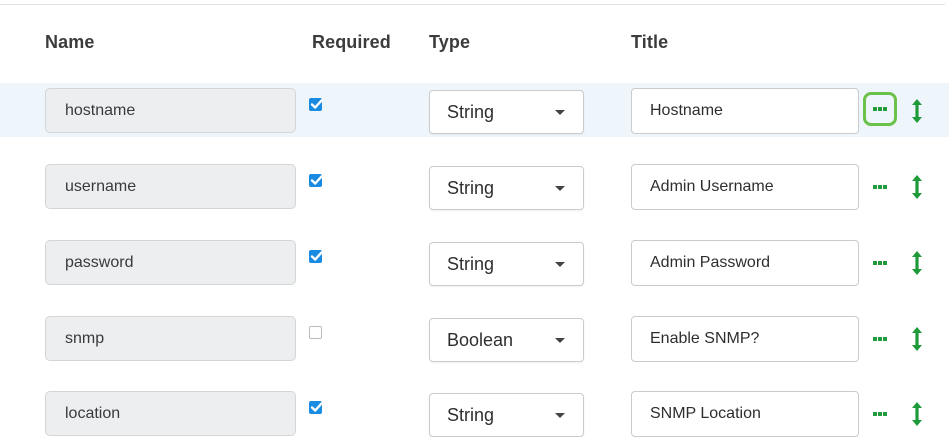  Describe the element at coordinates (745, 187) in the screenshot. I see `title-input: Admin Username` at that location.